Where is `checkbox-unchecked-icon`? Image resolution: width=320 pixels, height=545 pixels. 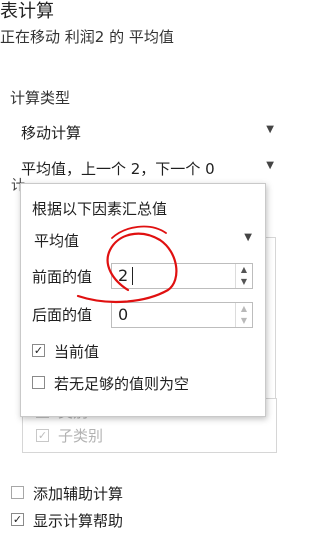
checkbox-unchecked-icon is located at coordinates (17, 492).